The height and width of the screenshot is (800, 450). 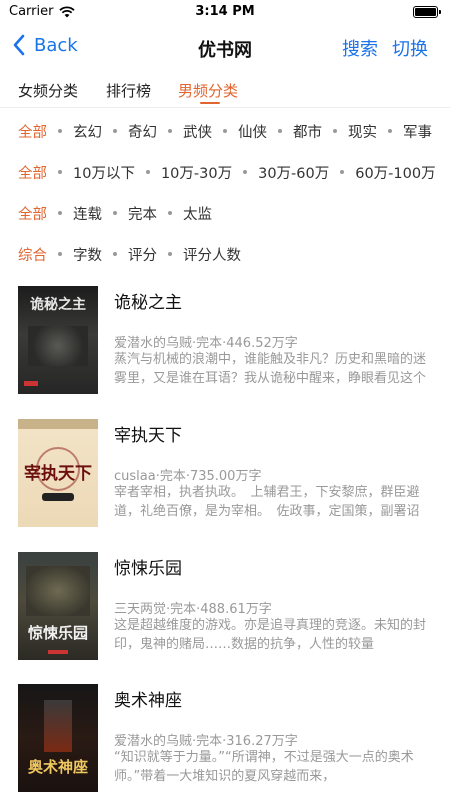 What do you see at coordinates (58, 738) in the screenshot?
I see `book-cover: 奥术神座` at bounding box center [58, 738].